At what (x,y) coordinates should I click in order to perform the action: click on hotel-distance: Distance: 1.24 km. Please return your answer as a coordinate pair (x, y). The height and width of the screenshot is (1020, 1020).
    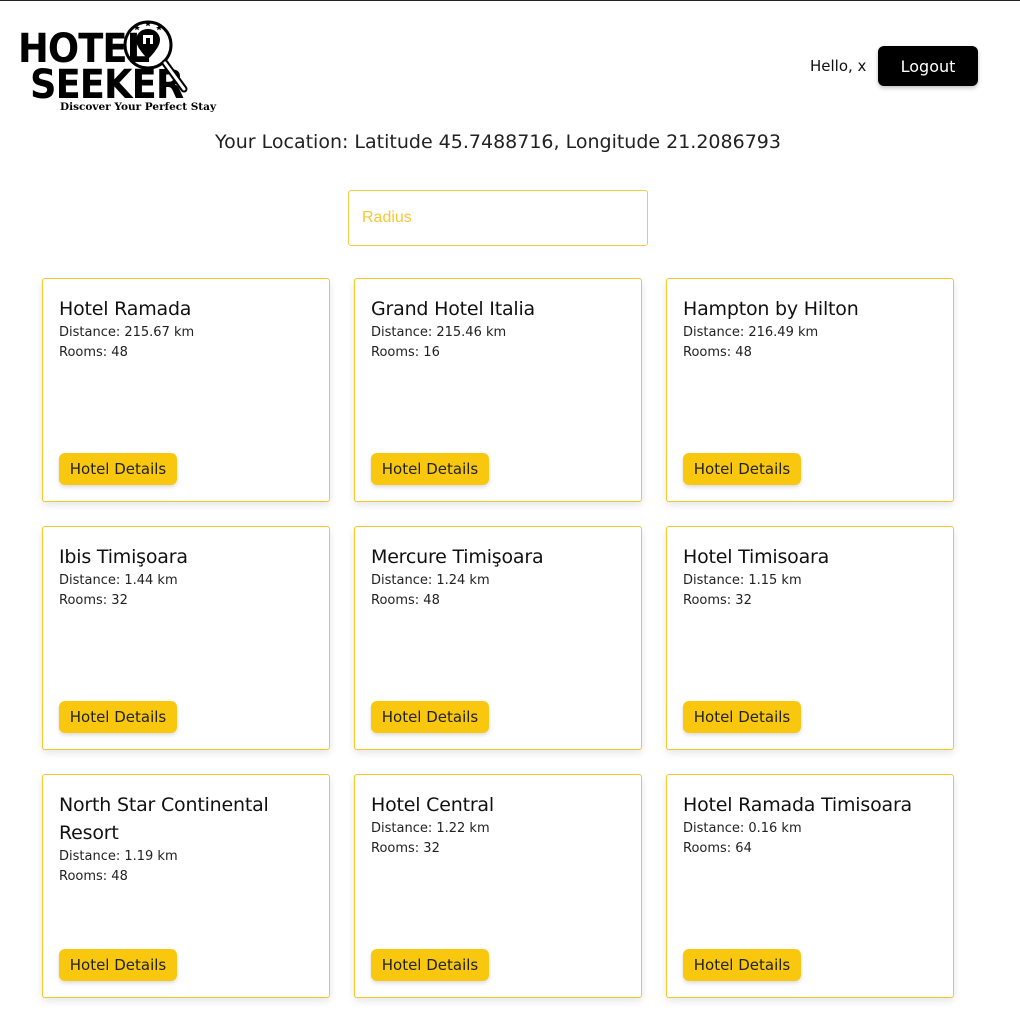
    Looking at the image, I should click on (430, 580).